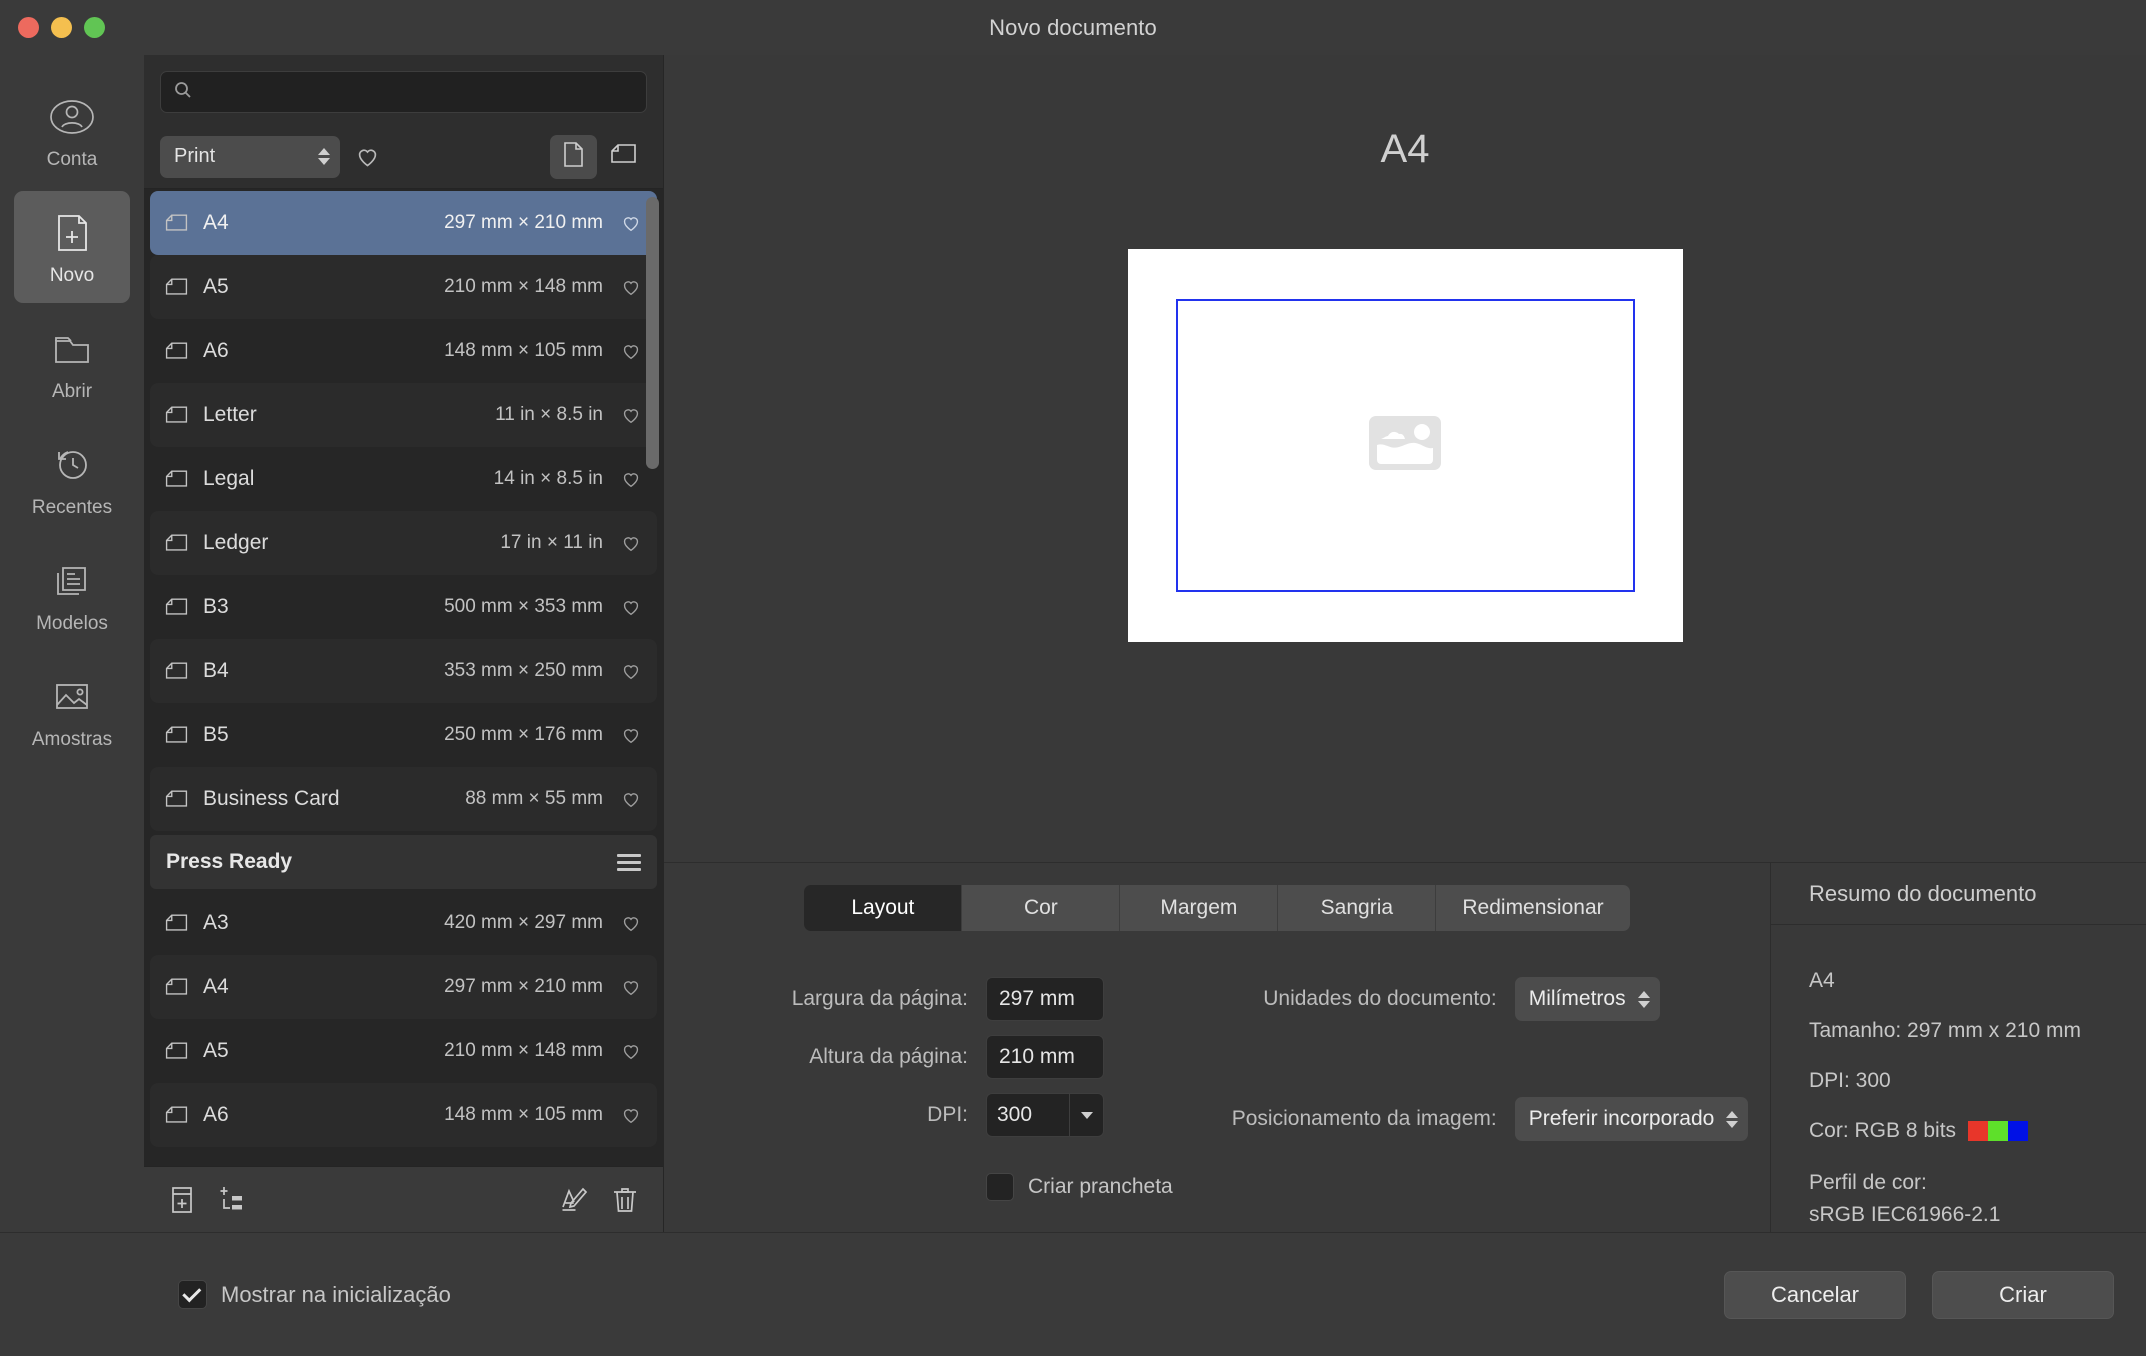 This screenshot has width=2146, height=1356. I want to click on preset-row: B5 250 mm × 176 mm, so click(403, 735).